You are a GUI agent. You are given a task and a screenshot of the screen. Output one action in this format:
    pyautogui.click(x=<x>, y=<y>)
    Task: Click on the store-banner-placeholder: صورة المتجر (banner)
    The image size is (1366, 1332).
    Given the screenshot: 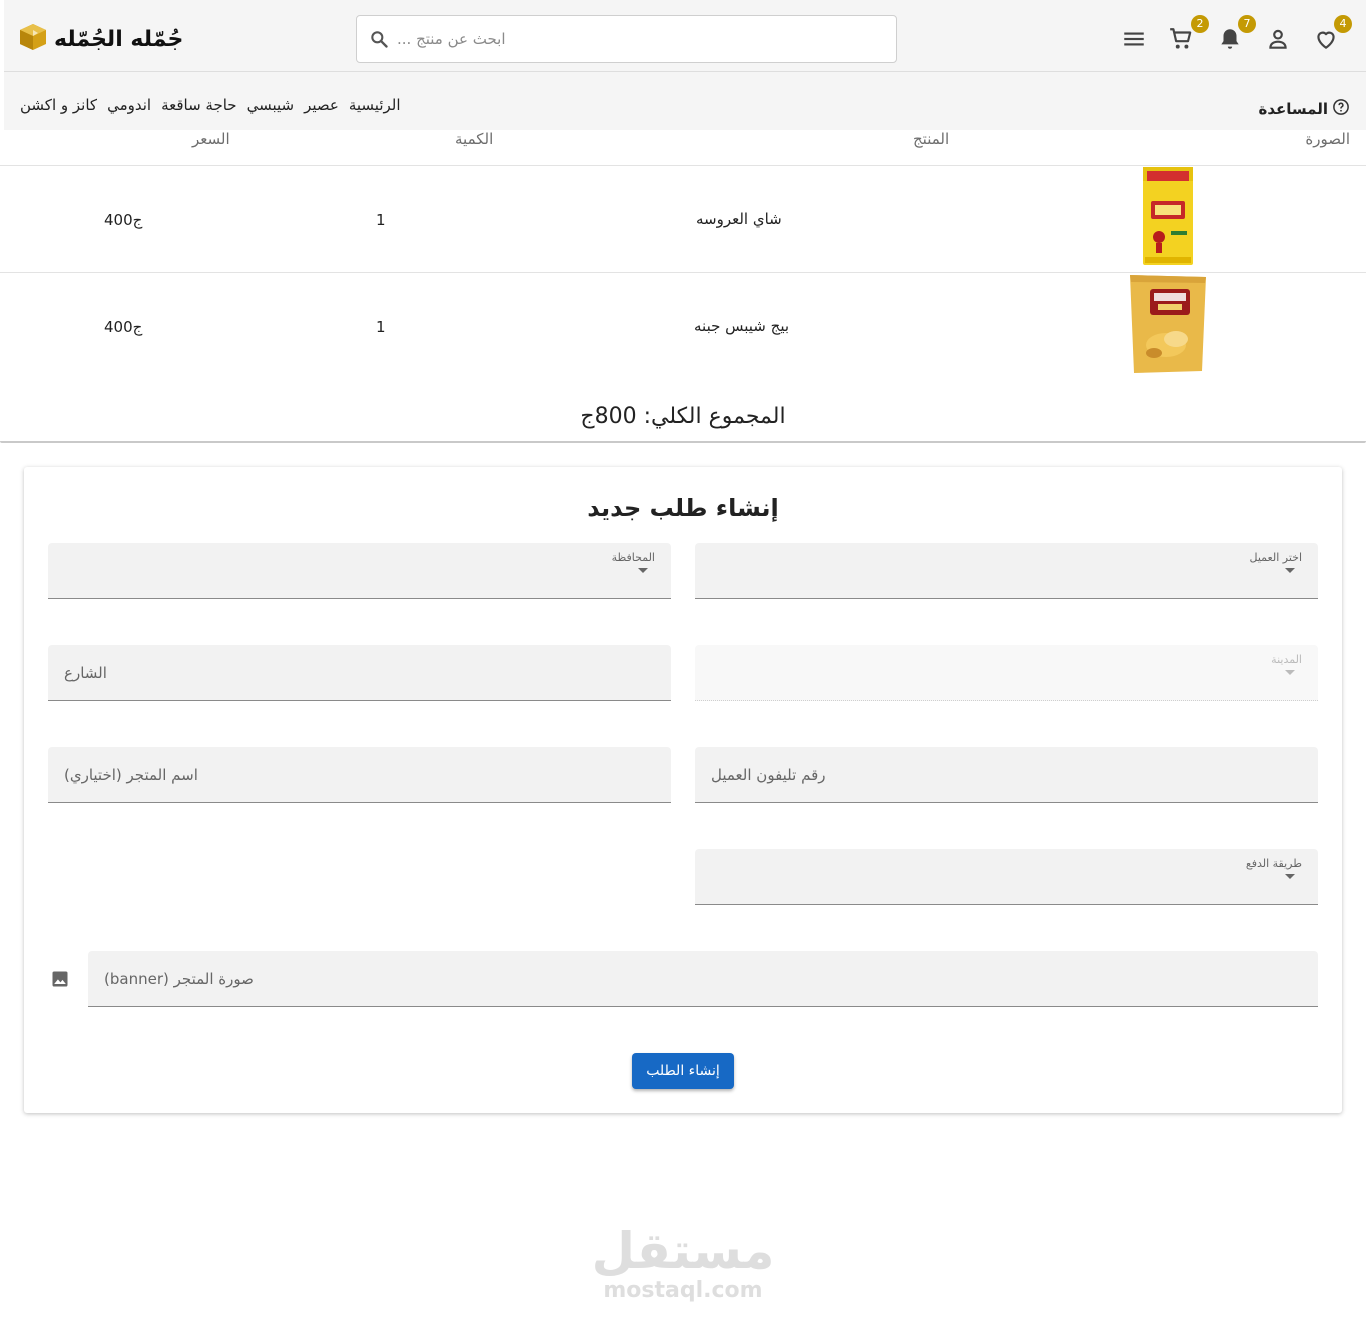 What is the action you would take?
    pyautogui.click(x=179, y=979)
    